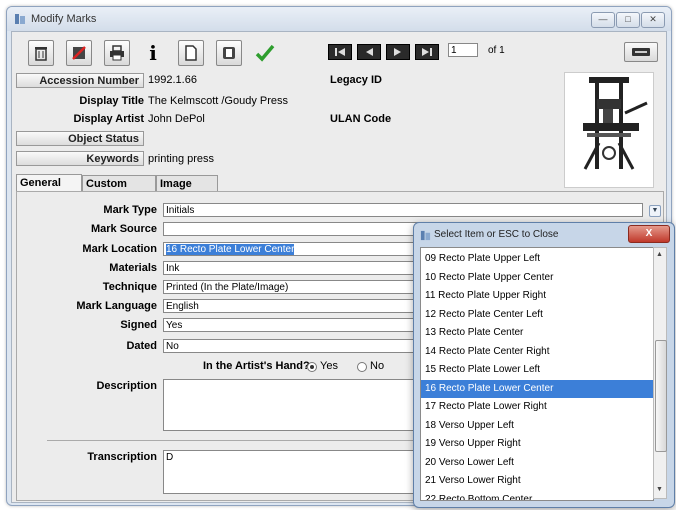 This screenshot has width=676, height=510. I want to click on keyboard-button, so click(641, 52).